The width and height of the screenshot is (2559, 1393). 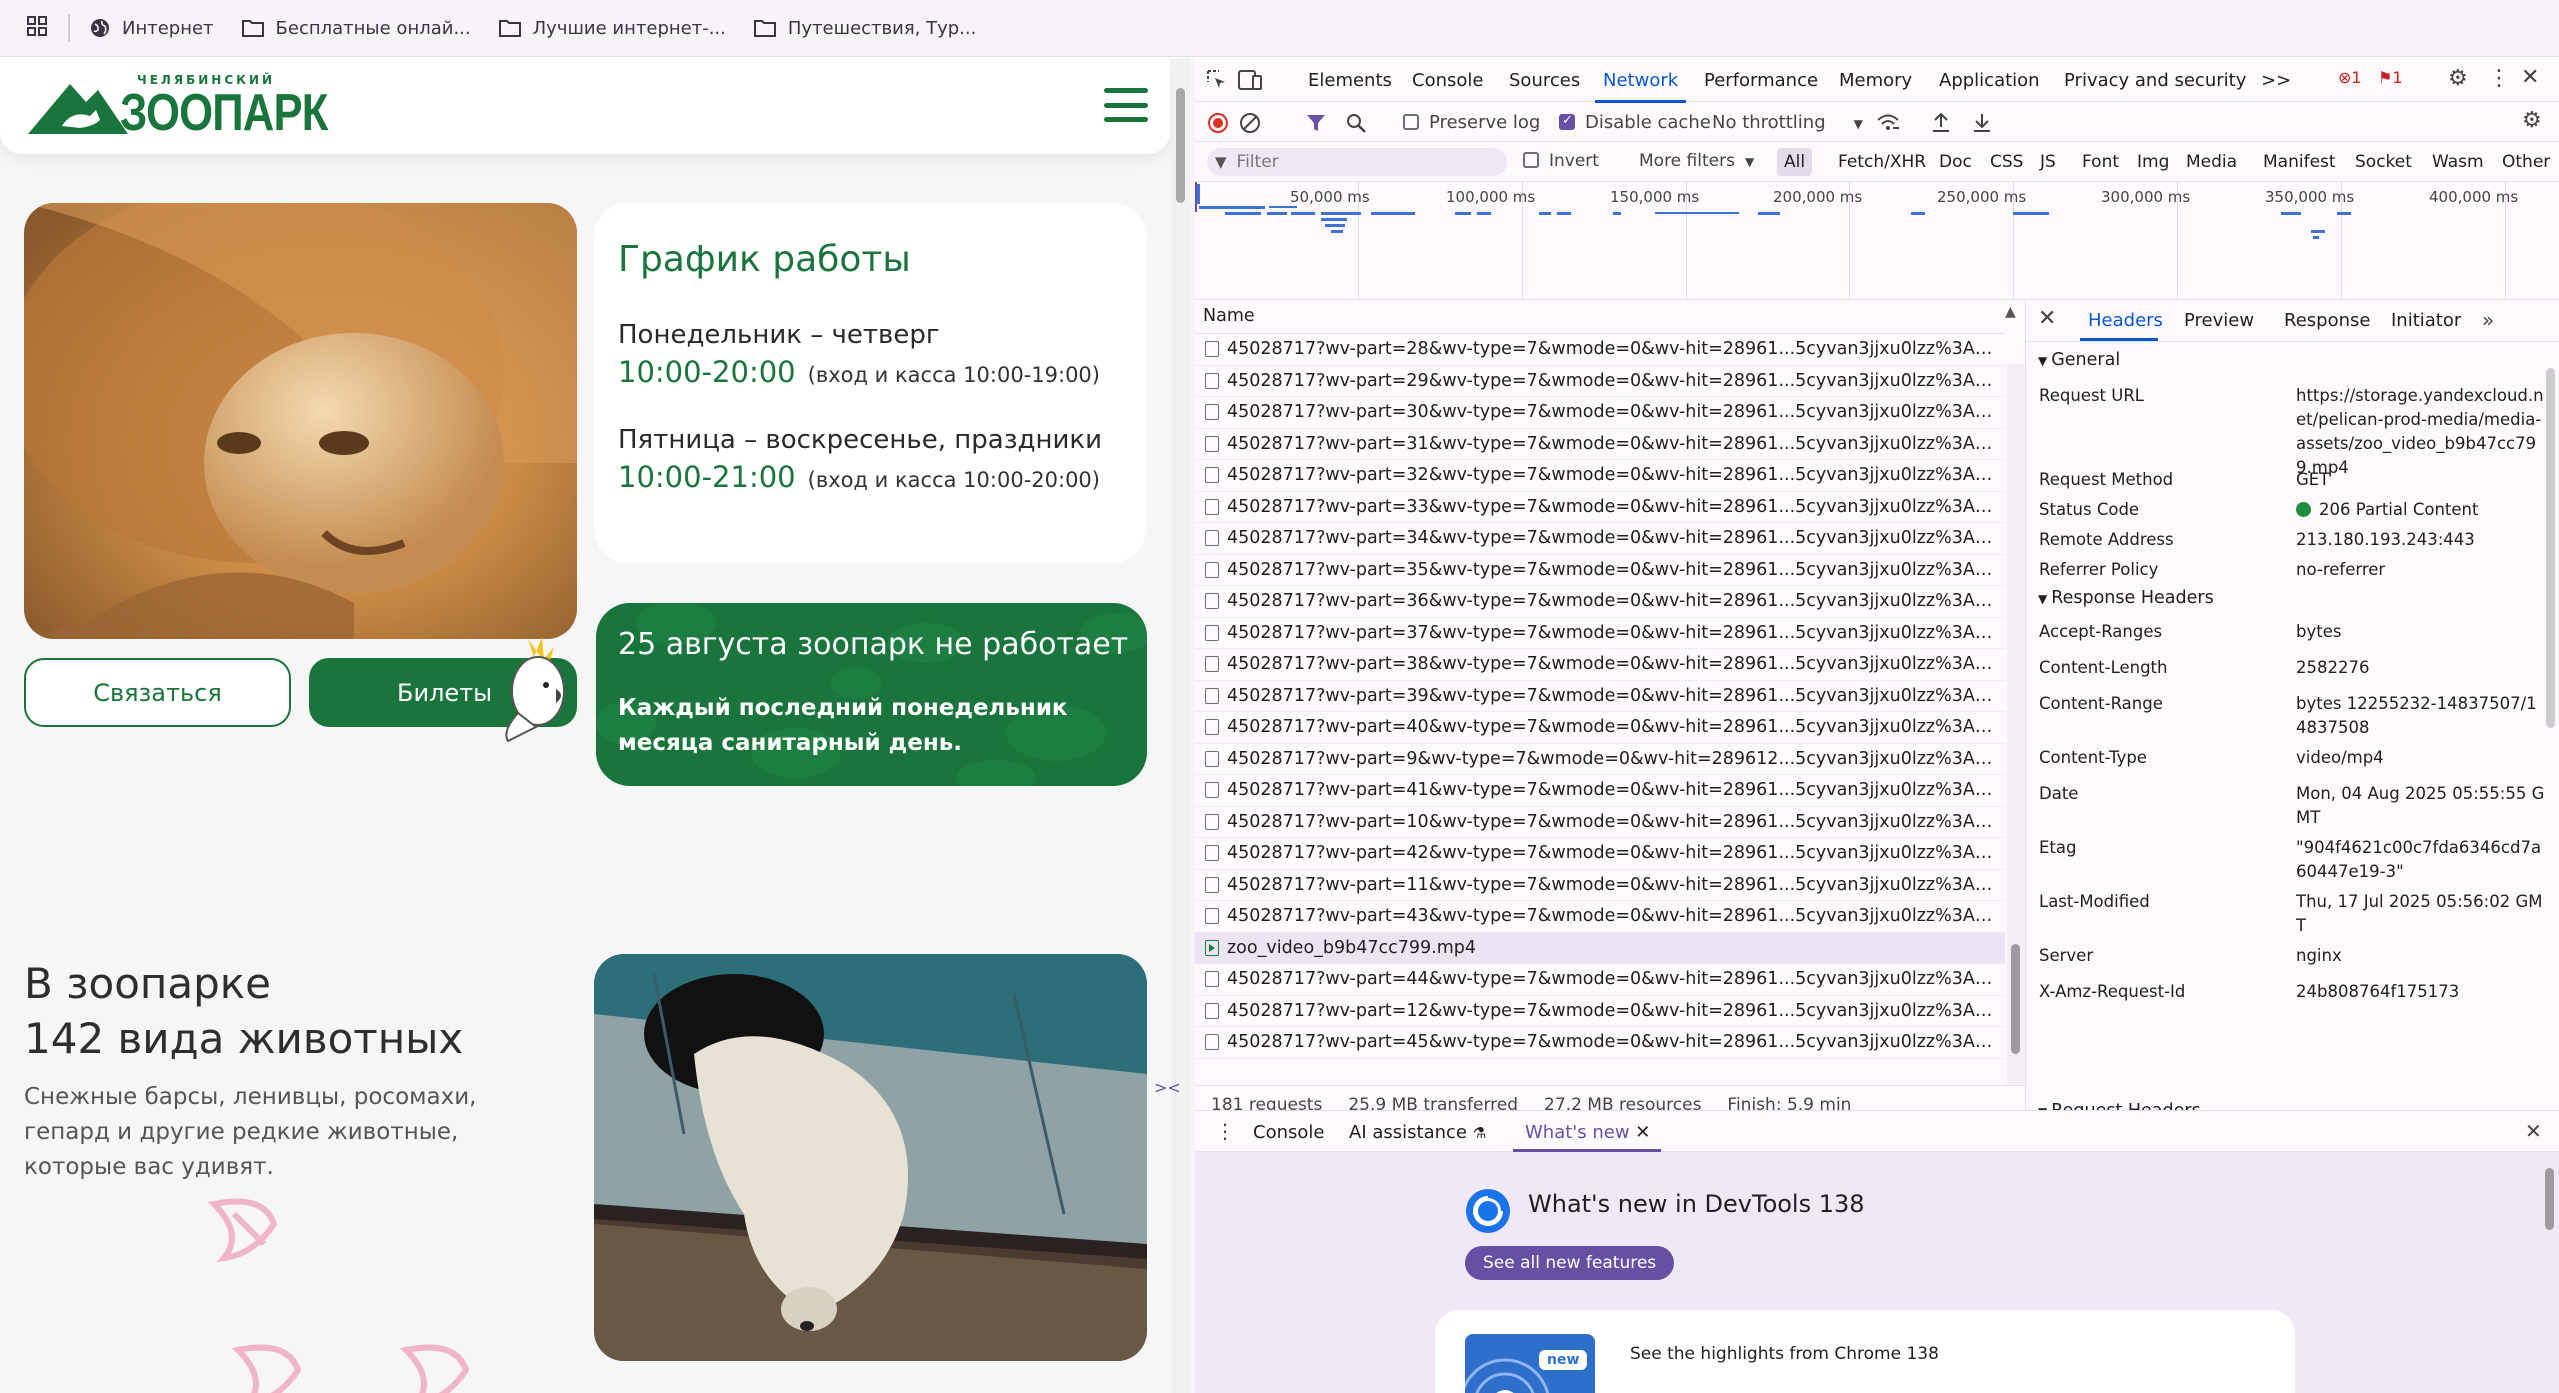 What do you see at coordinates (152, 28) in the screenshot?
I see `bookmark-internet: Интернет` at bounding box center [152, 28].